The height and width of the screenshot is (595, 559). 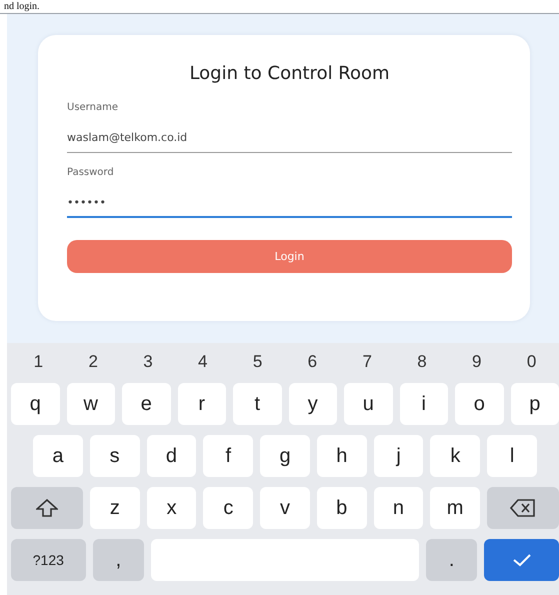 I want to click on letter-key: k, so click(x=455, y=456).